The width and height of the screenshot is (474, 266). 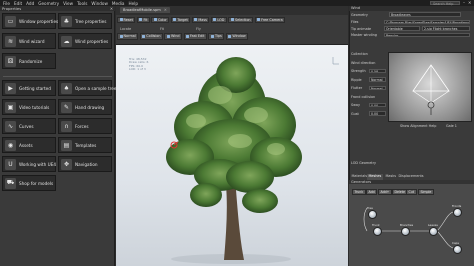 What do you see at coordinates (411, 177) in the screenshot?
I see `tab-displacements: Displacements` at bounding box center [411, 177].